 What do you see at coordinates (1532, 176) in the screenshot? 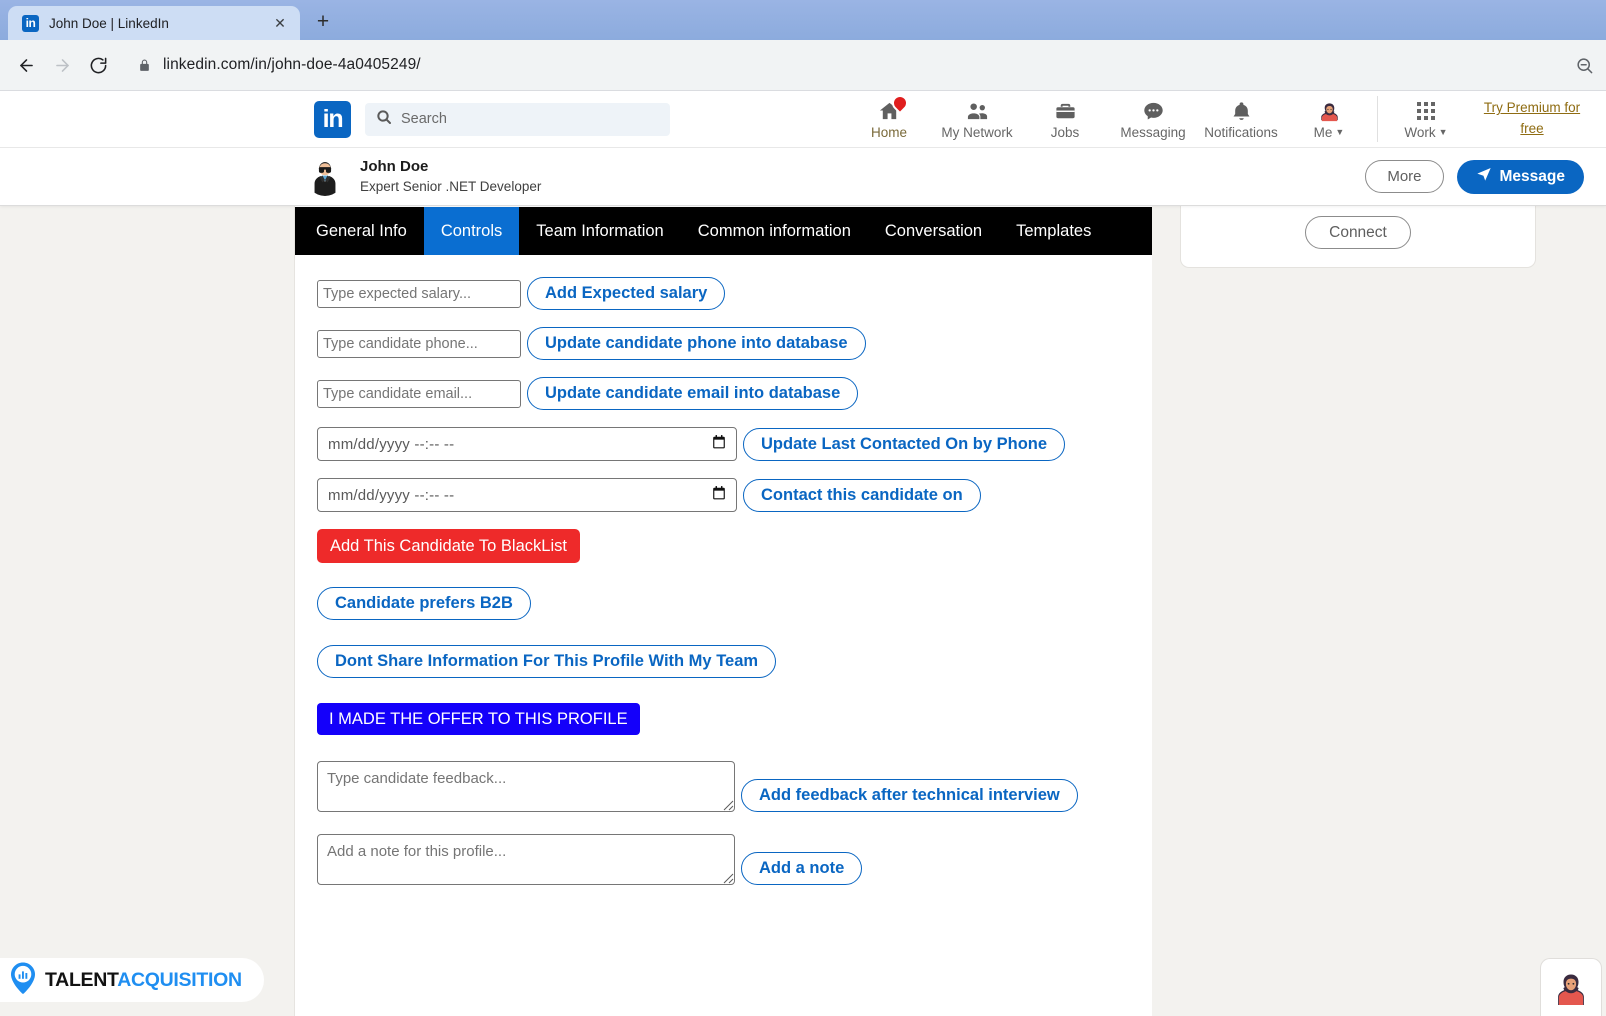
I see `message-button-label: Message` at bounding box center [1532, 176].